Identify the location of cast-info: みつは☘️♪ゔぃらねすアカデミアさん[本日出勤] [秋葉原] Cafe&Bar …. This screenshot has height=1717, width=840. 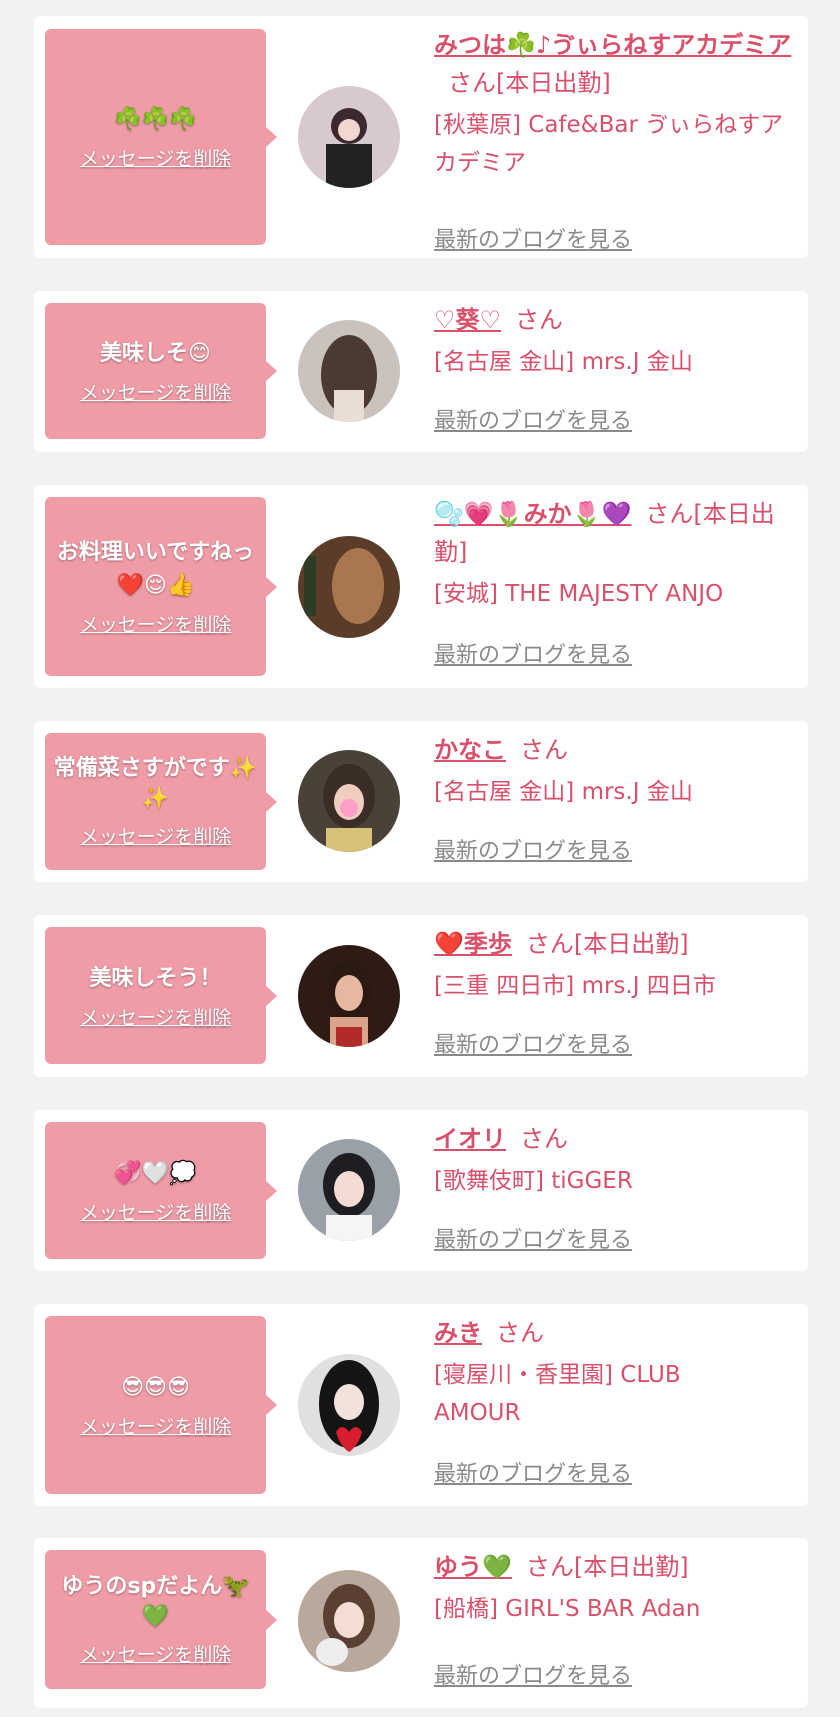
(614, 139).